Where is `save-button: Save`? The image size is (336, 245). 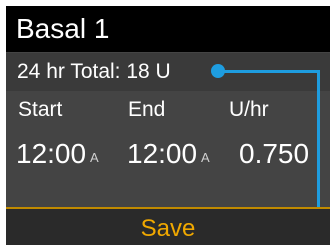
save-button: Save is located at coordinates (168, 226).